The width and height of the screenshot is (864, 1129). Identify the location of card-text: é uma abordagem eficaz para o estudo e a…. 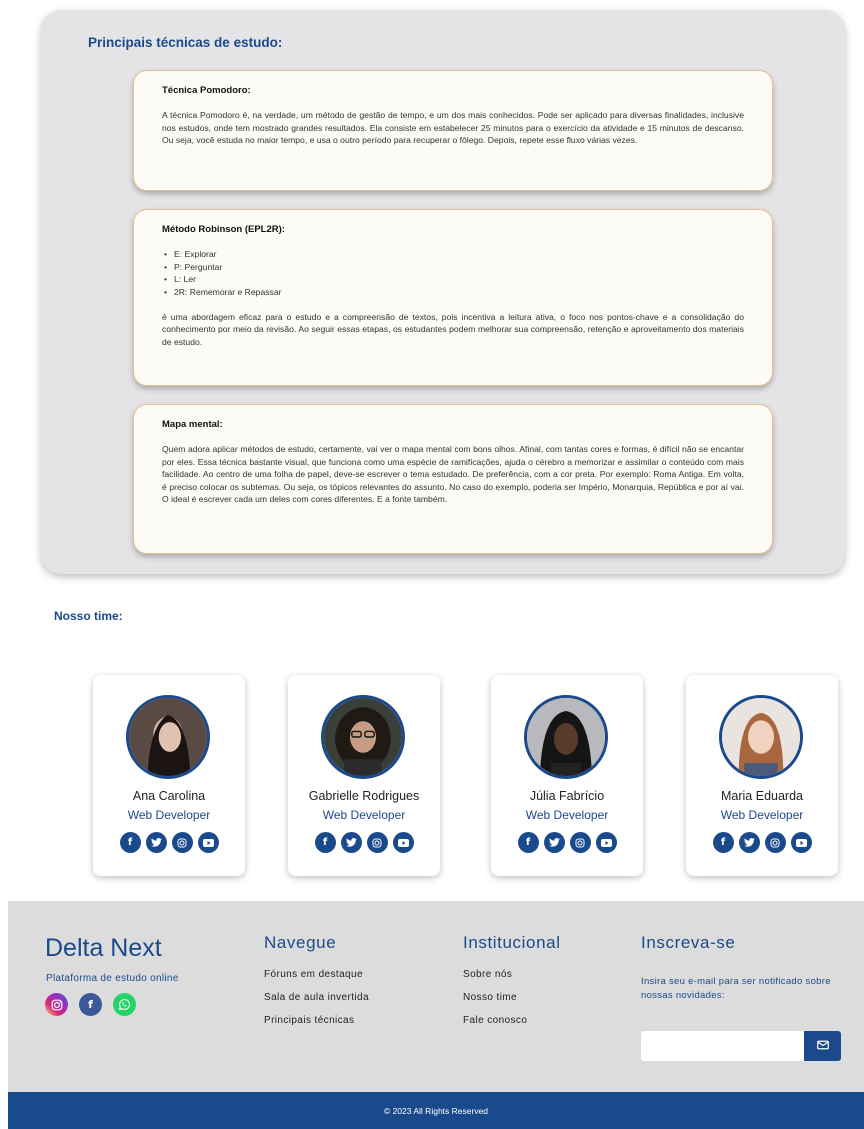
(453, 329).